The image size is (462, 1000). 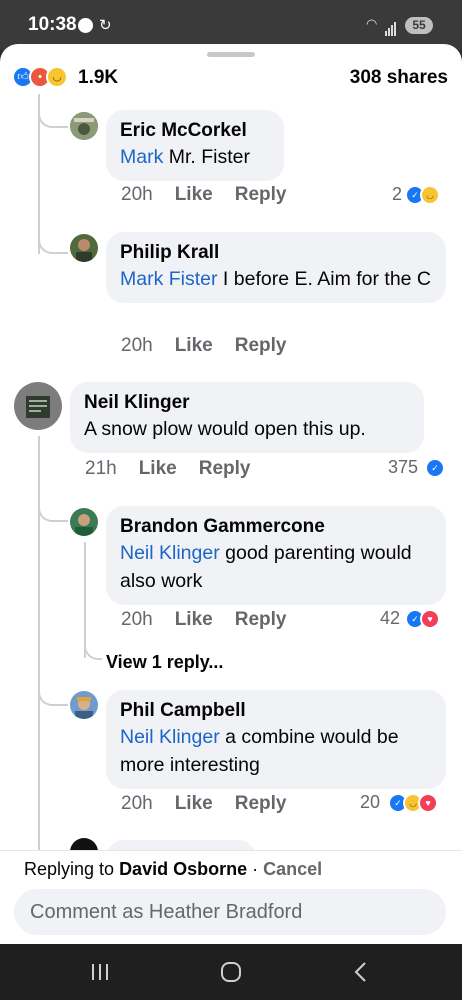 What do you see at coordinates (435, 468) in the screenshot?
I see `like-icon: ✓` at bounding box center [435, 468].